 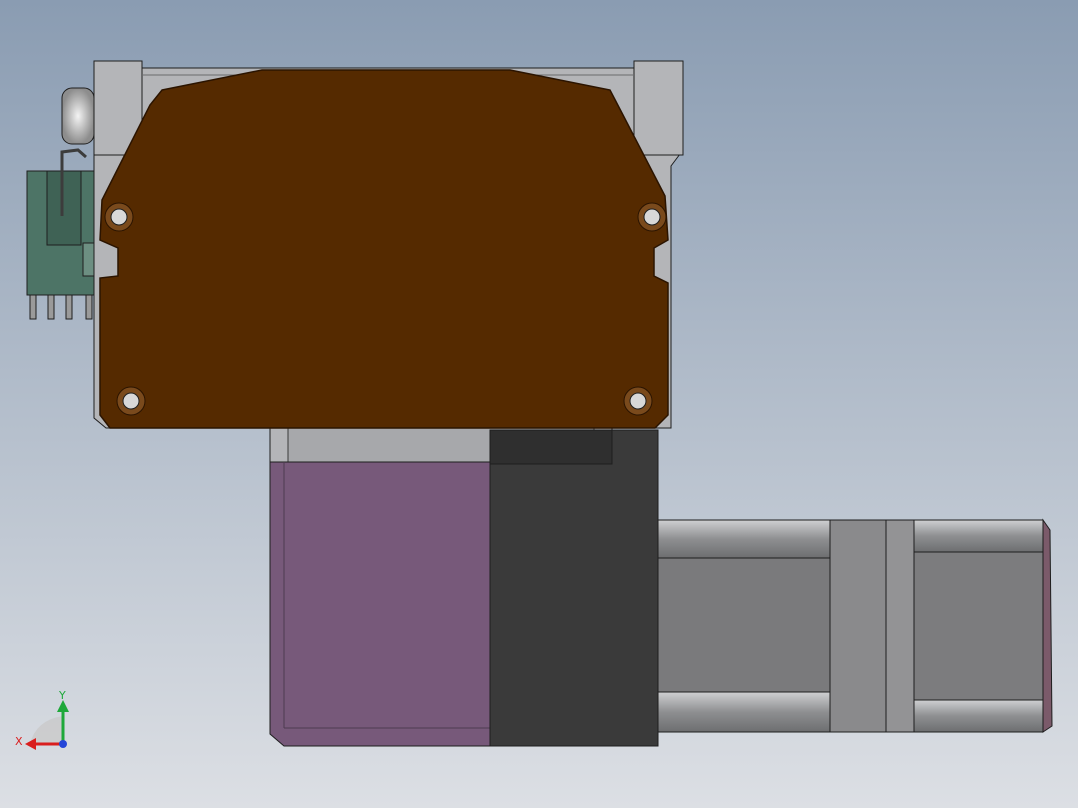 What do you see at coordinates (551, 447) in the screenshot?
I see `gearbox-top-step` at bounding box center [551, 447].